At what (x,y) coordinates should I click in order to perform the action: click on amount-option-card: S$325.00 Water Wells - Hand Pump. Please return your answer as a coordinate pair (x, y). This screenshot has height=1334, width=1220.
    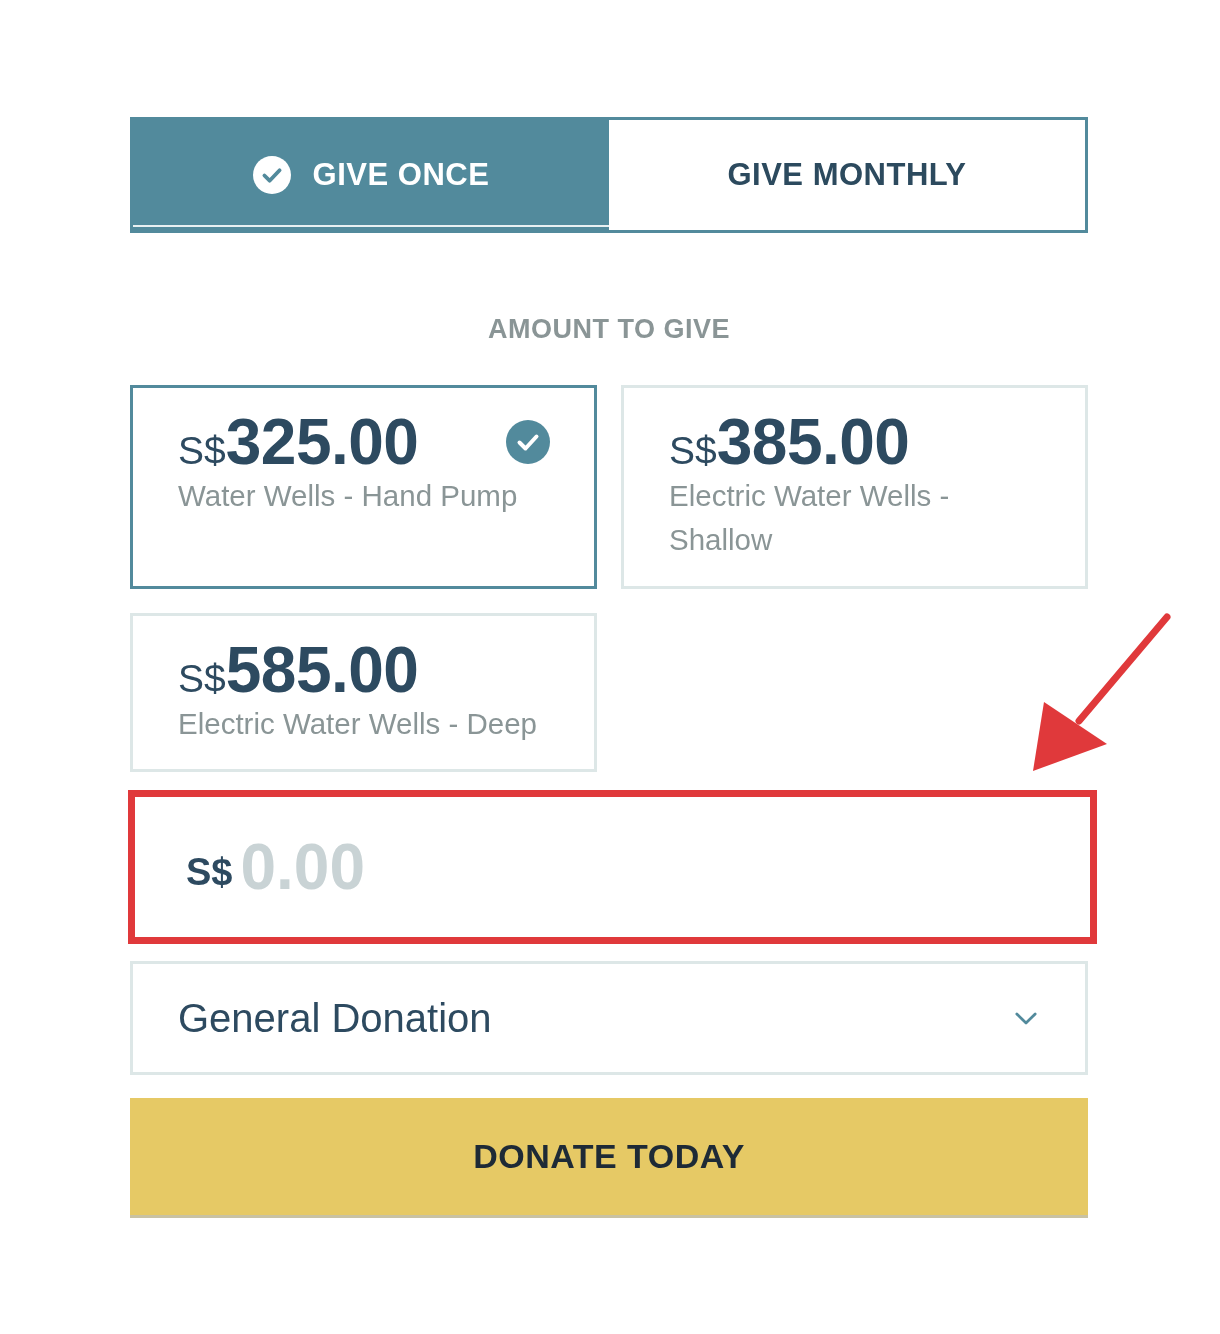
    Looking at the image, I should click on (363, 487).